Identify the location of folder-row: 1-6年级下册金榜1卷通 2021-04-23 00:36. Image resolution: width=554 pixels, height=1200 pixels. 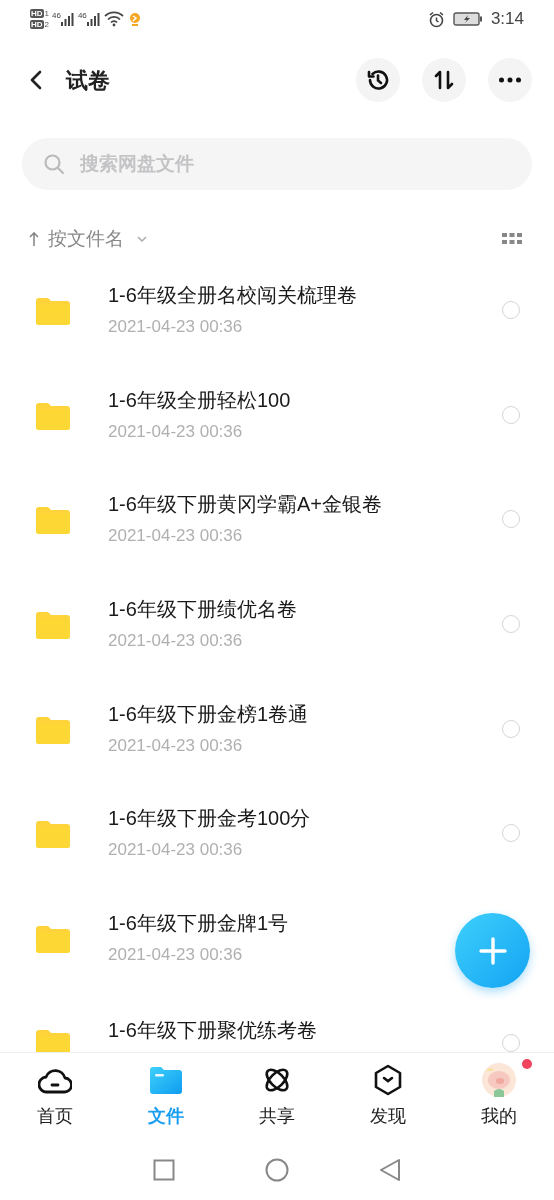
(277, 728).